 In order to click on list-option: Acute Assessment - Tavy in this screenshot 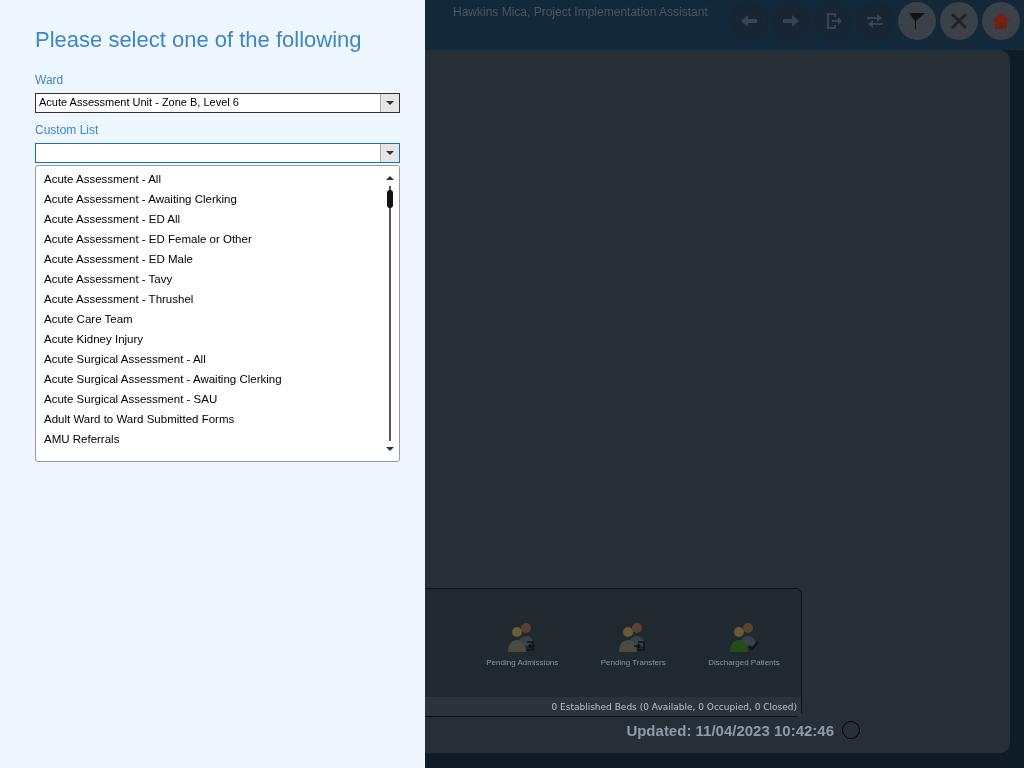, I will do `click(212, 279)`.